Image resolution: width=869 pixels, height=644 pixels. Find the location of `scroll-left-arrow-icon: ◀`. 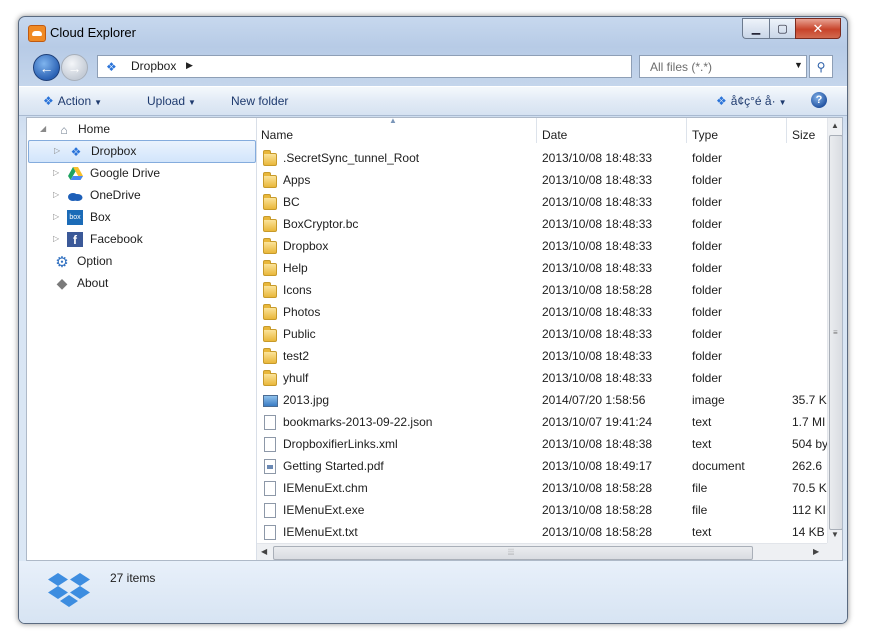

scroll-left-arrow-icon: ◀ is located at coordinates (264, 551).